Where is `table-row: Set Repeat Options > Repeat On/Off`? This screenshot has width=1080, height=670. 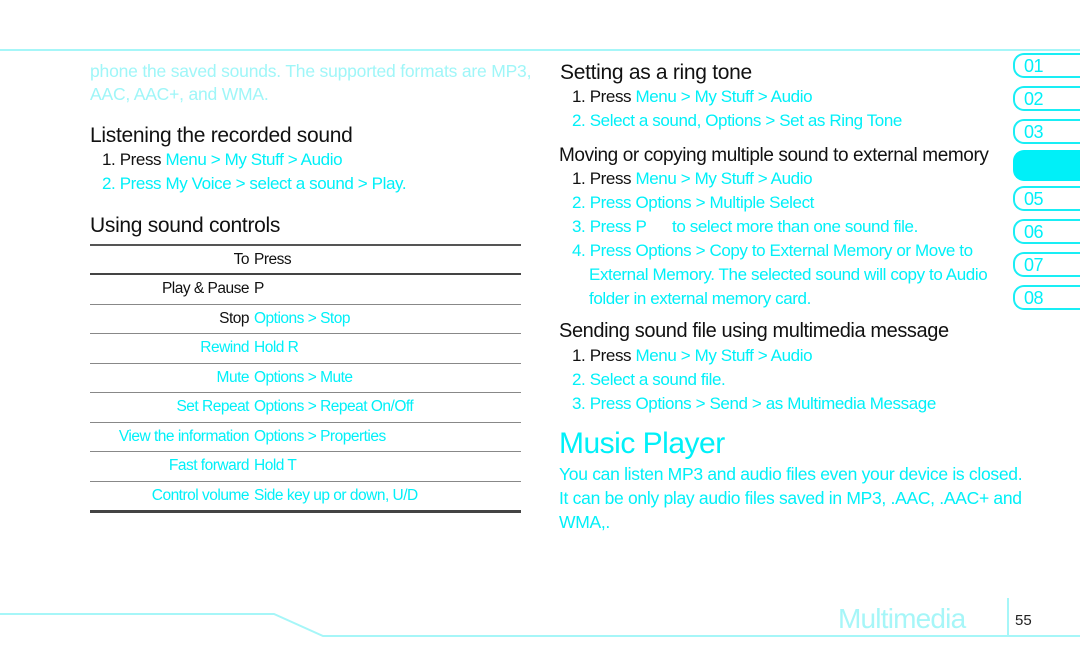
table-row: Set Repeat Options > Repeat On/Off is located at coordinates (305, 408).